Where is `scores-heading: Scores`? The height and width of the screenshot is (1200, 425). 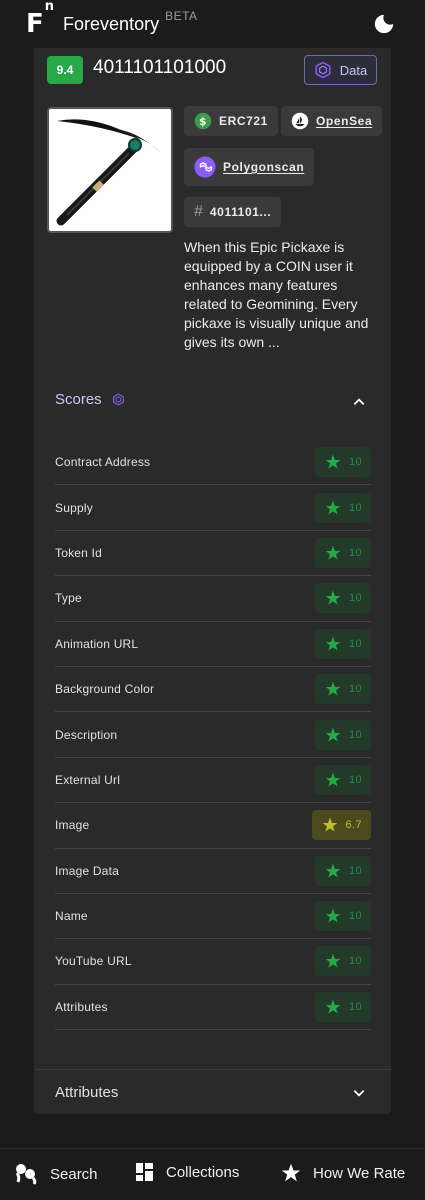 scores-heading: Scores is located at coordinates (78, 399).